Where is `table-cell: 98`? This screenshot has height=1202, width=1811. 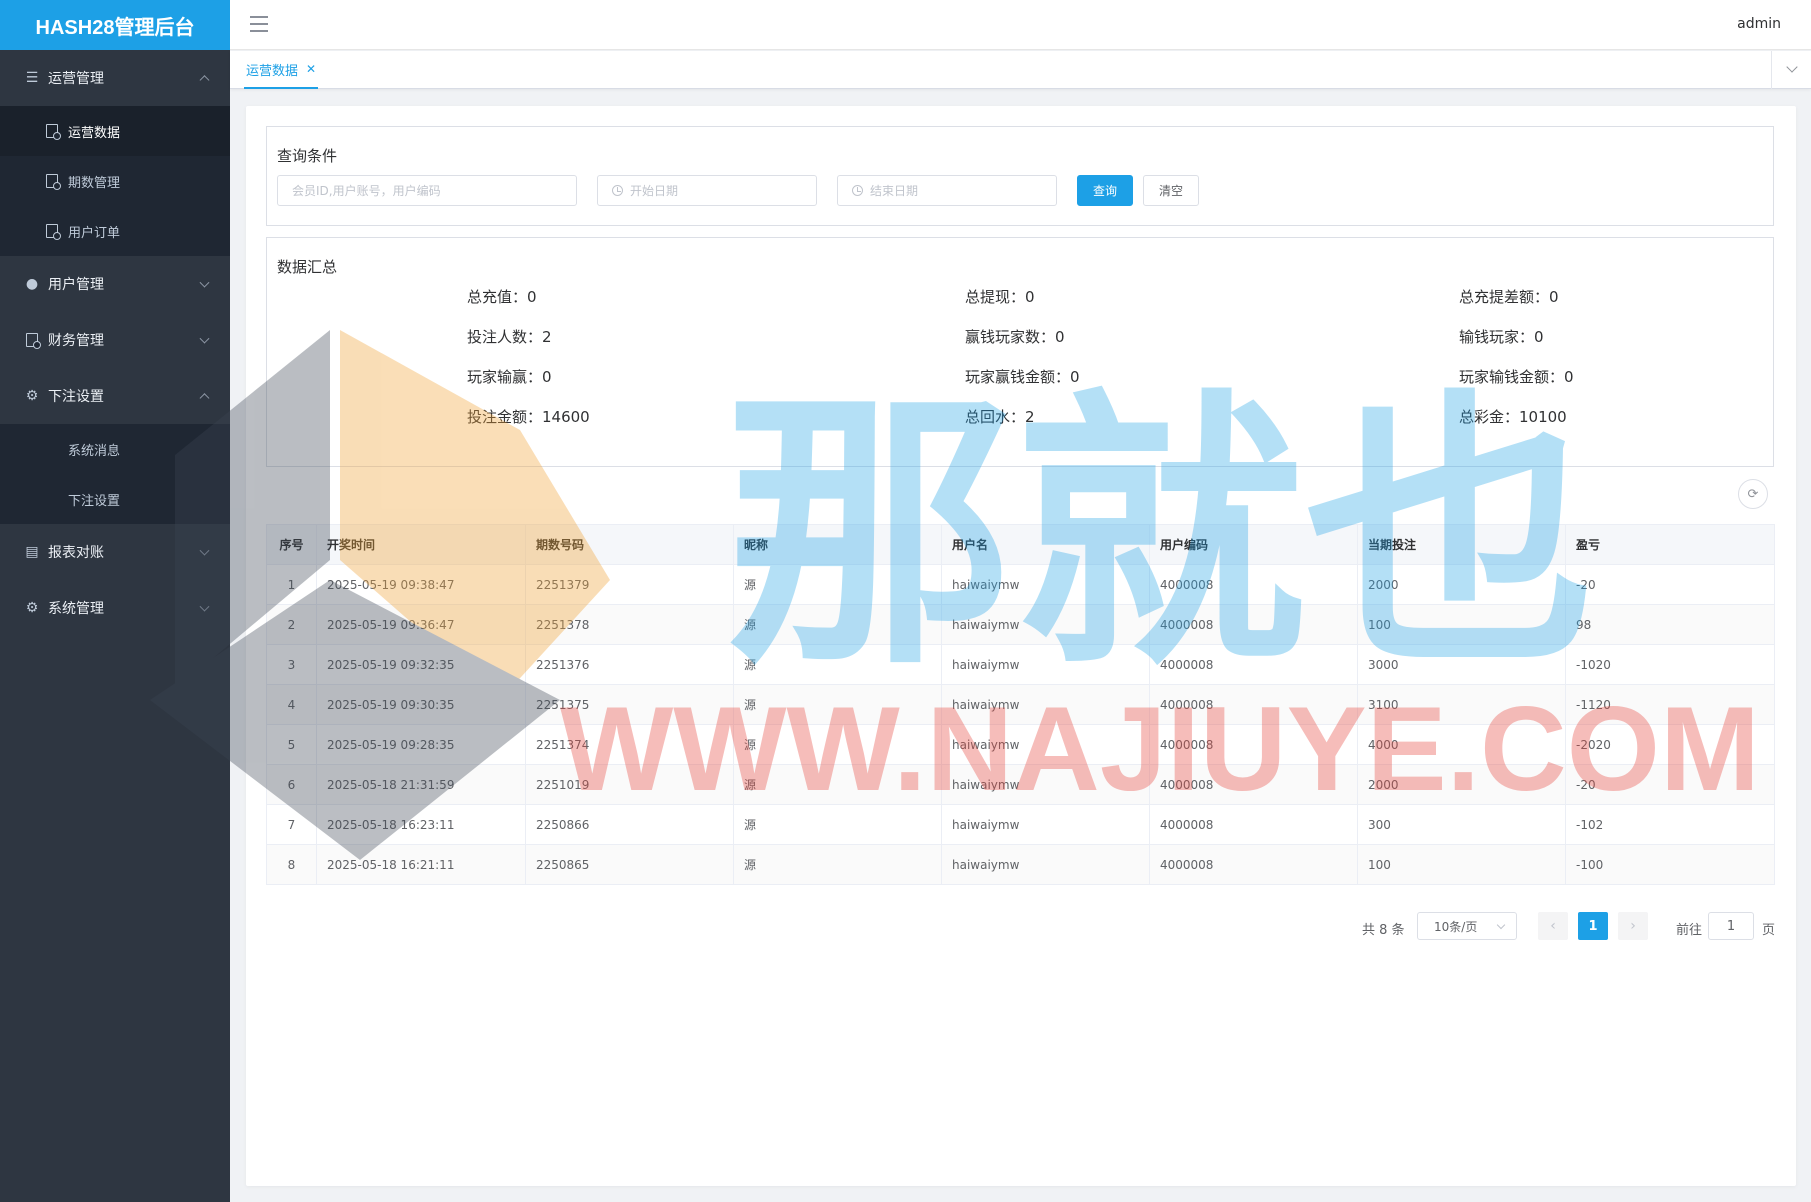
table-cell: 98 is located at coordinates (1670, 624).